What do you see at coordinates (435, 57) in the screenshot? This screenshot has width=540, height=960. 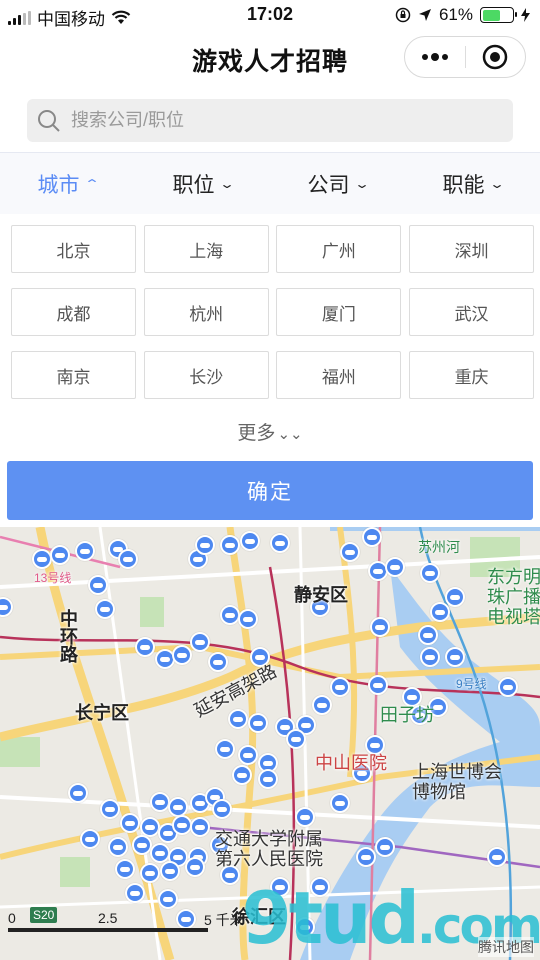 I see `more-menu-button` at bounding box center [435, 57].